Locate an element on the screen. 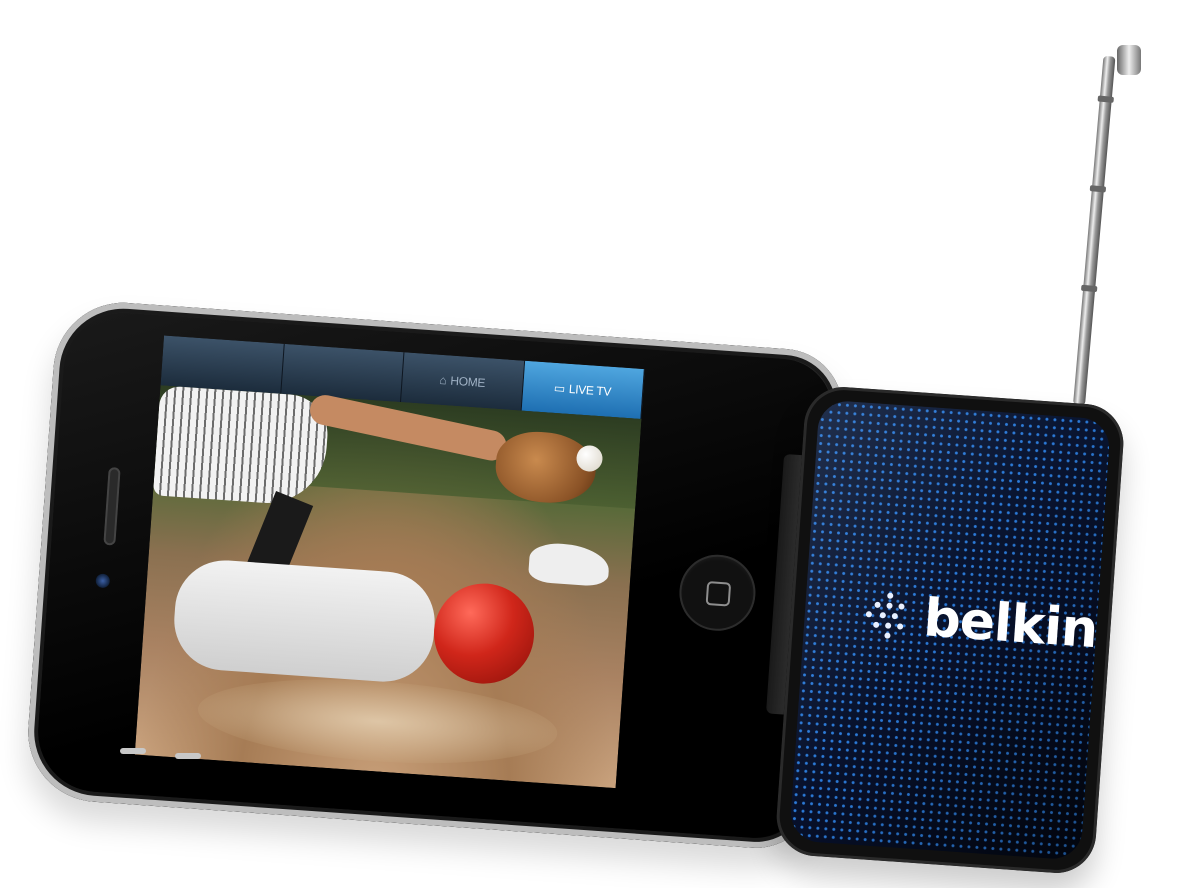  tab-home: ⌂ HOME is located at coordinates (462, 381).